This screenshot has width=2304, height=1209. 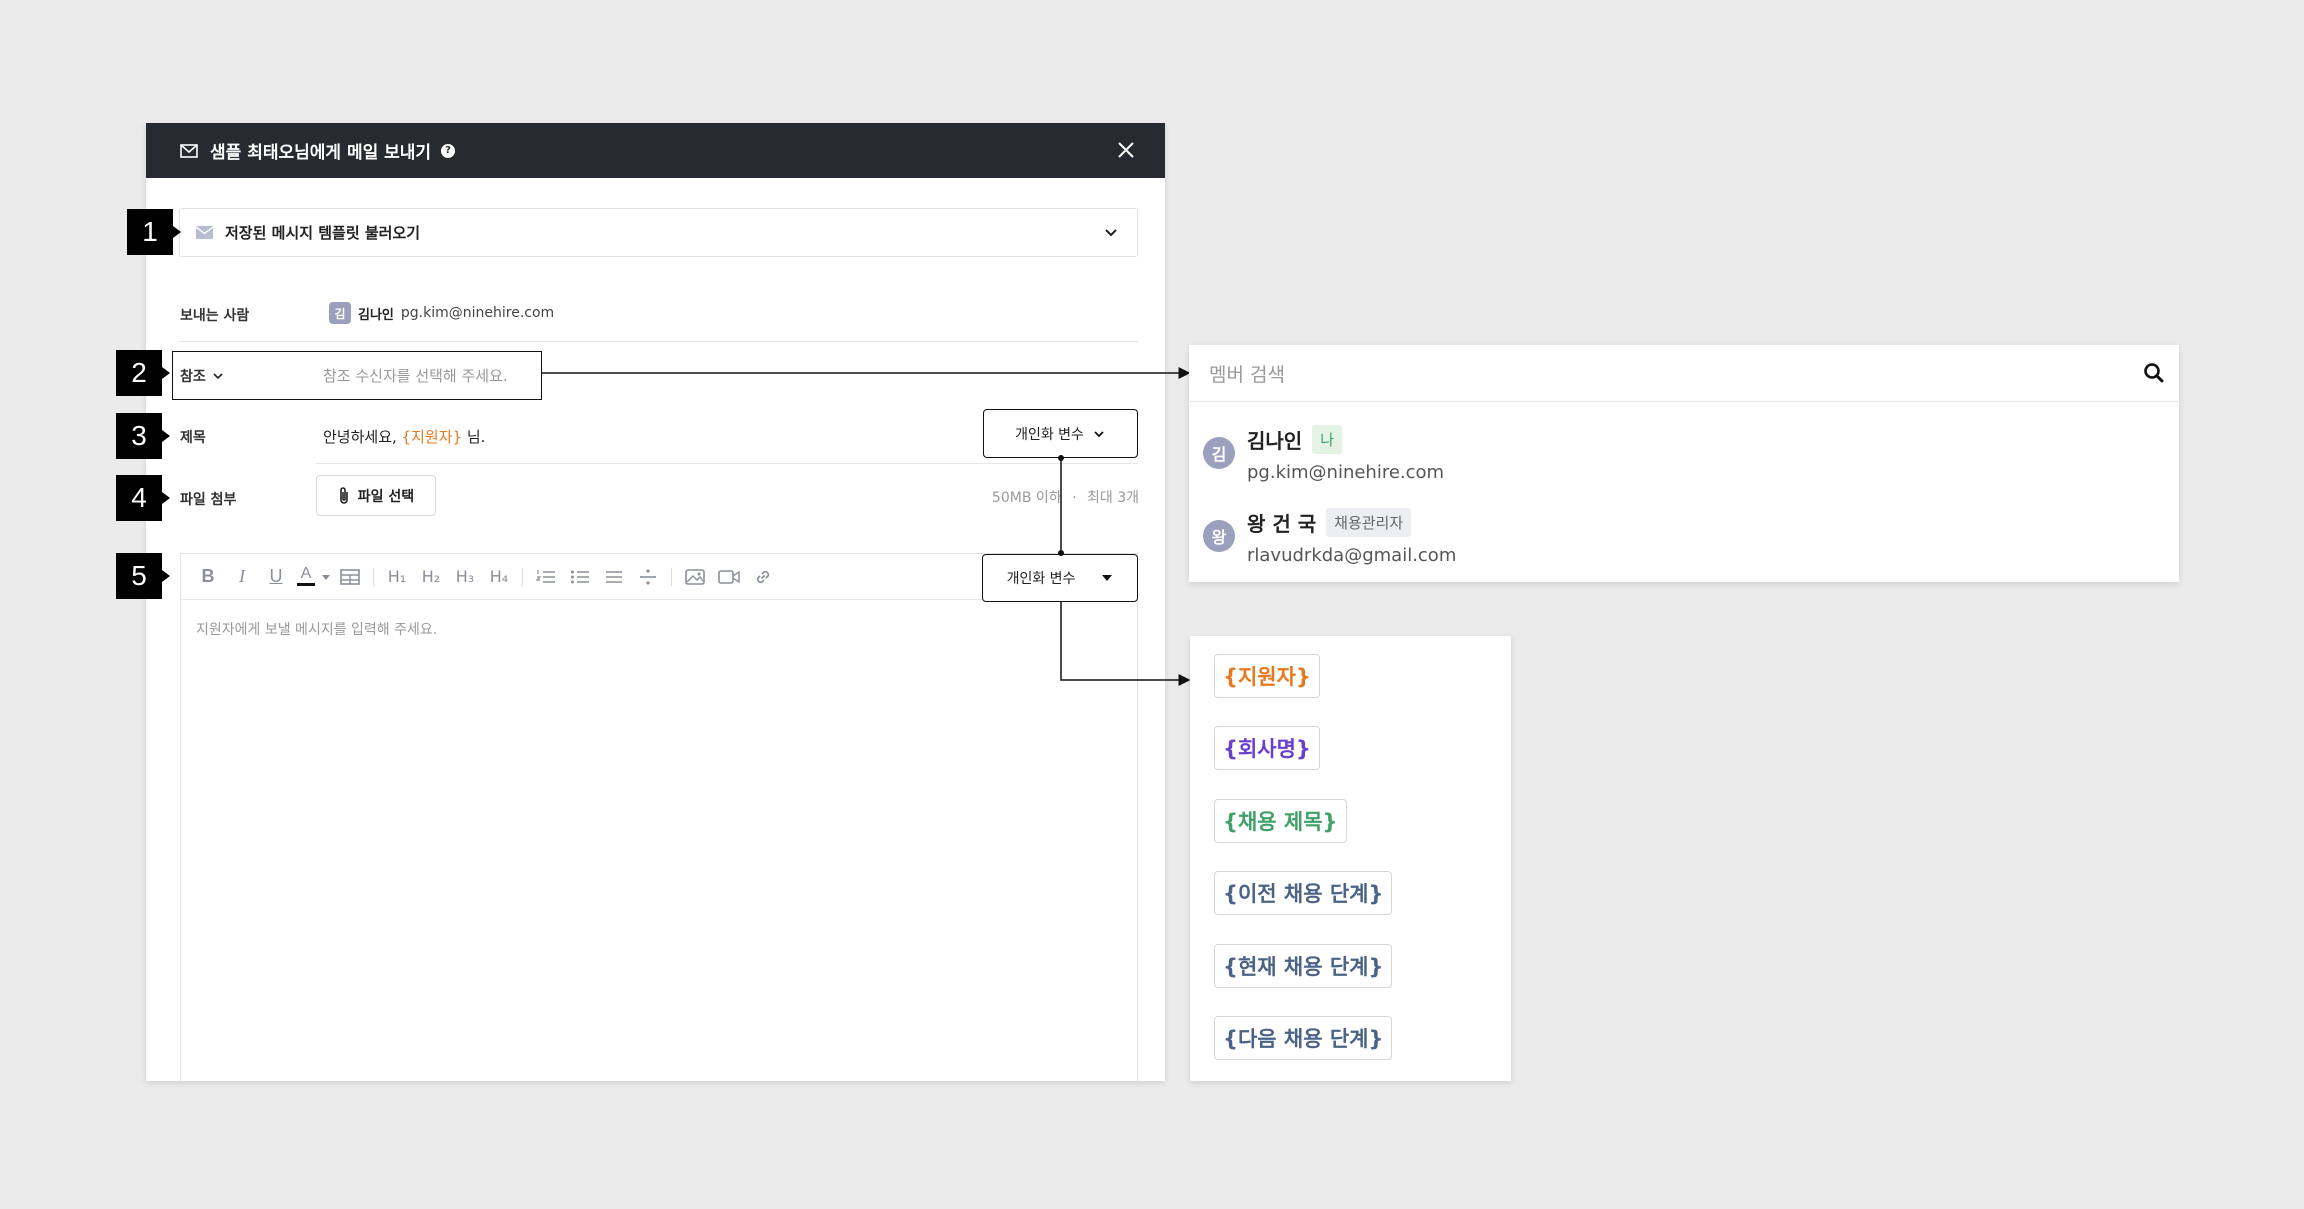 I want to click on align-icon, so click(x=614, y=577).